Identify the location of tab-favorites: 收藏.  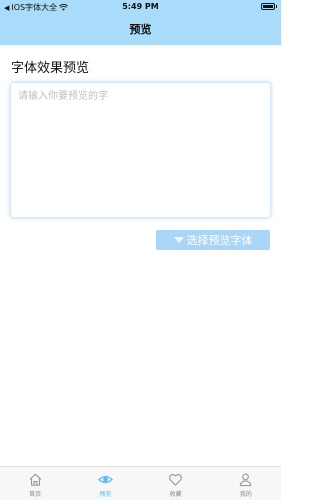
(176, 483).